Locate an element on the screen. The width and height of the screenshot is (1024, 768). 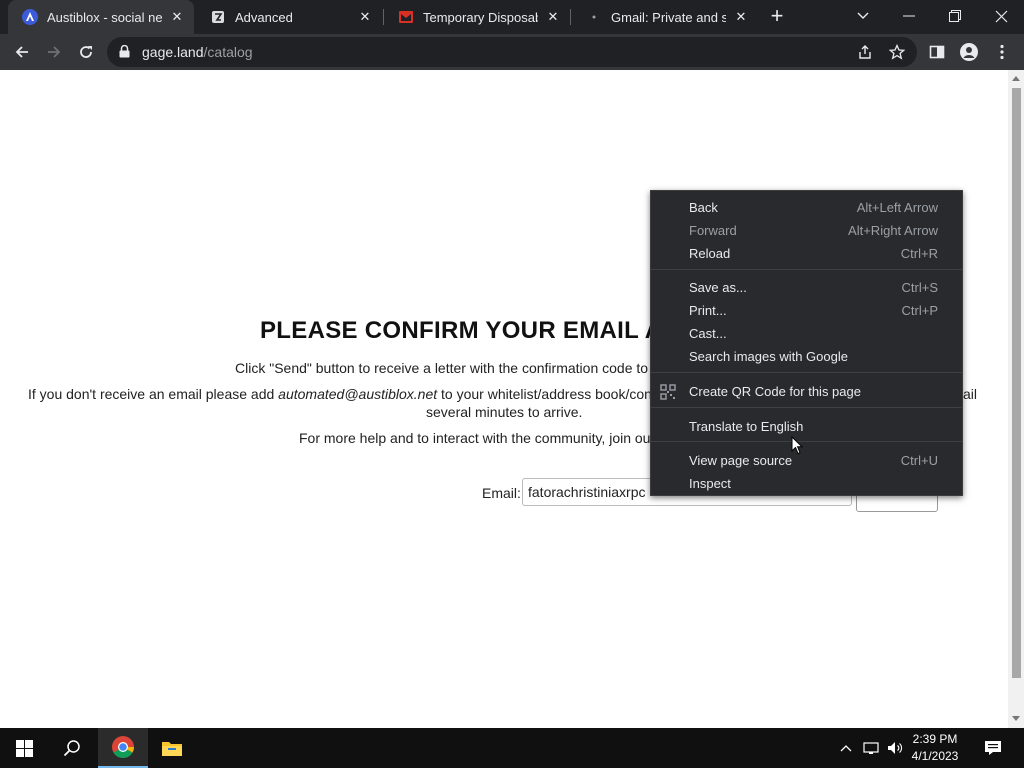
clock-time: 2:39 PM is located at coordinates (935, 739).